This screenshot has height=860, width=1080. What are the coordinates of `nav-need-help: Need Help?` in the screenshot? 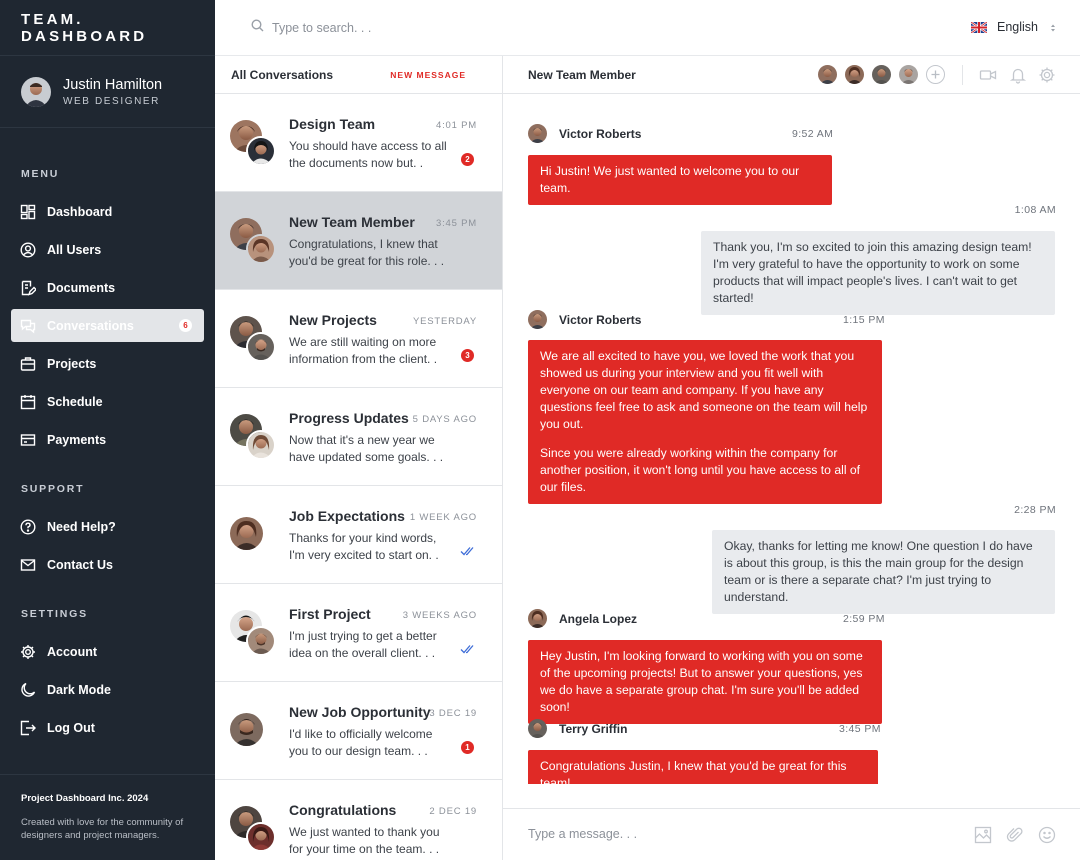 It's located at (107, 526).